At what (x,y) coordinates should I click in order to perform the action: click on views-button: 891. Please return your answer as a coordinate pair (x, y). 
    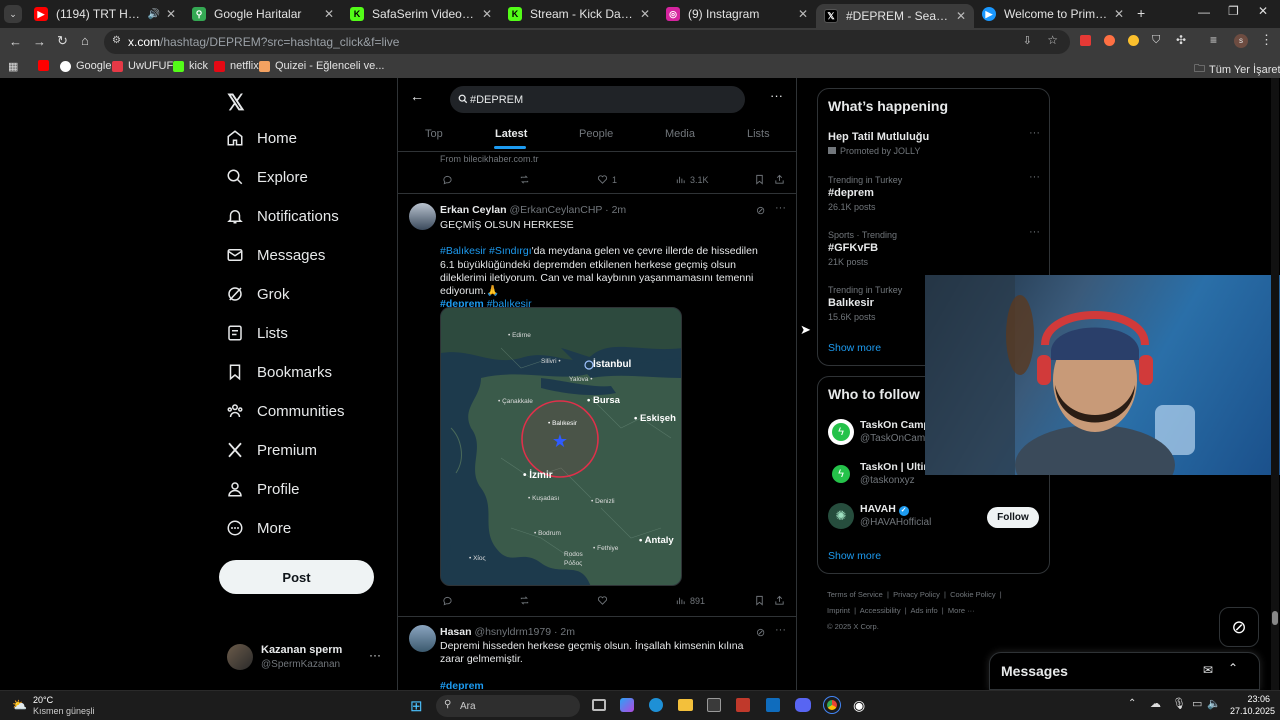
    Looking at the image, I should click on (690, 600).